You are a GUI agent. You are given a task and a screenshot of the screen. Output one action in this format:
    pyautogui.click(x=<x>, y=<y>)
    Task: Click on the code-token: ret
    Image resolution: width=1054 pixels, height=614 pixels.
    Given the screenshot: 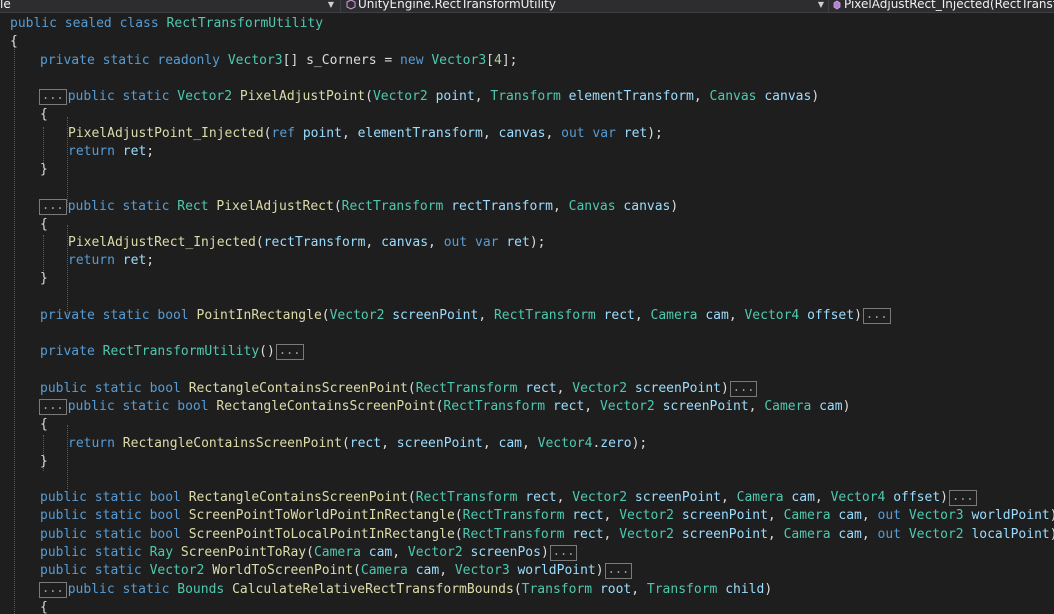 What is the action you would take?
    pyautogui.click(x=134, y=151)
    